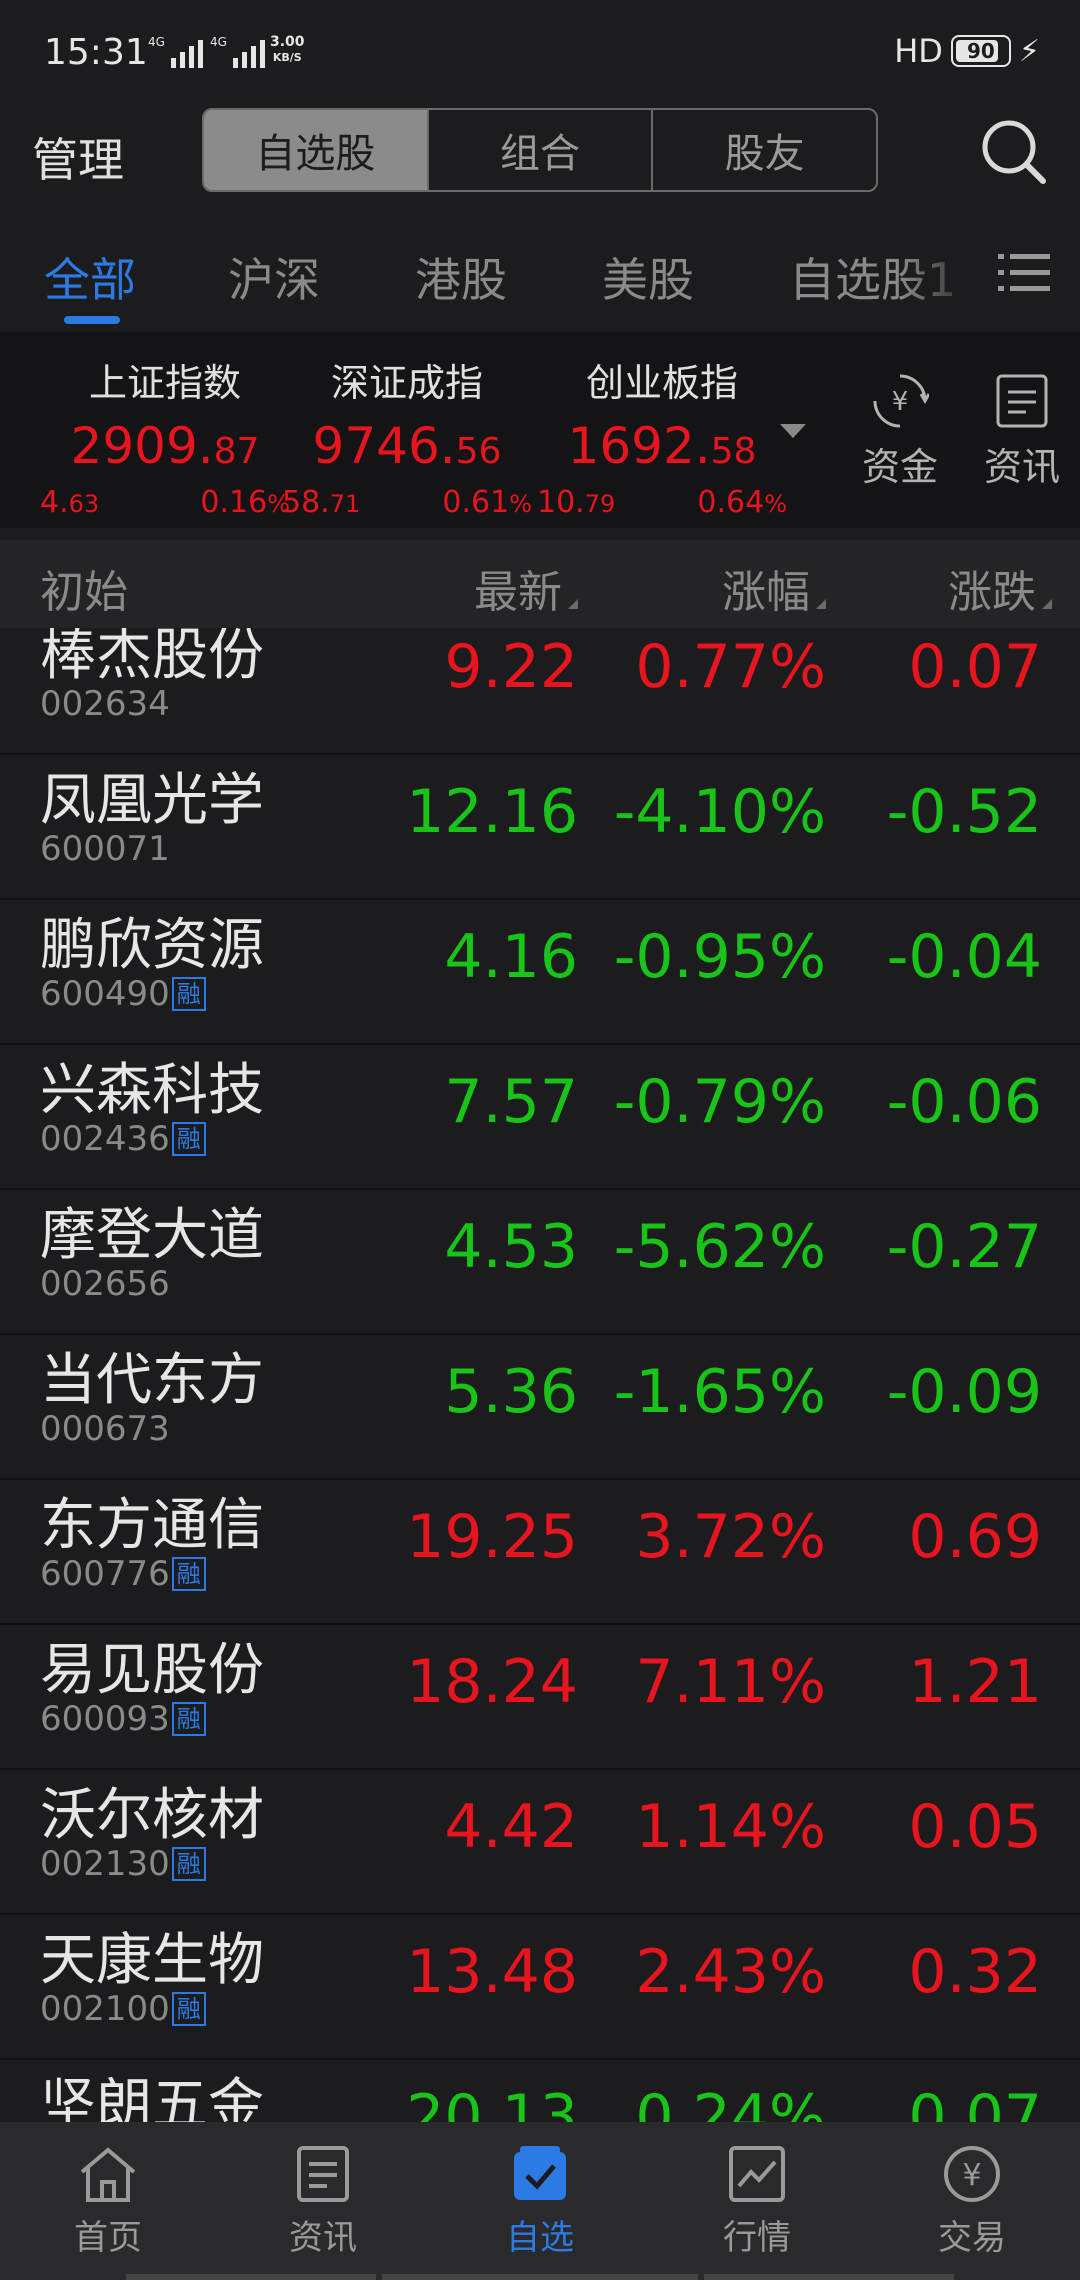 The height and width of the screenshot is (2280, 1080). Describe the element at coordinates (918, 51) in the screenshot. I see `hd-indicator: HD` at that location.